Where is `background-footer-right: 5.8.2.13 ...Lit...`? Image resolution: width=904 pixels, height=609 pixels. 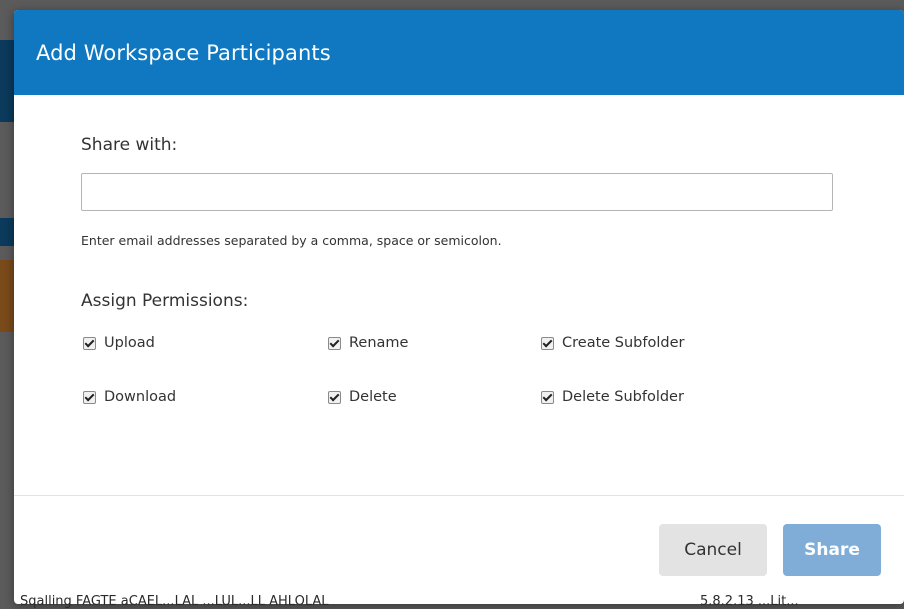 background-footer-right: 5.8.2.13 ...Lit... is located at coordinates (749, 601).